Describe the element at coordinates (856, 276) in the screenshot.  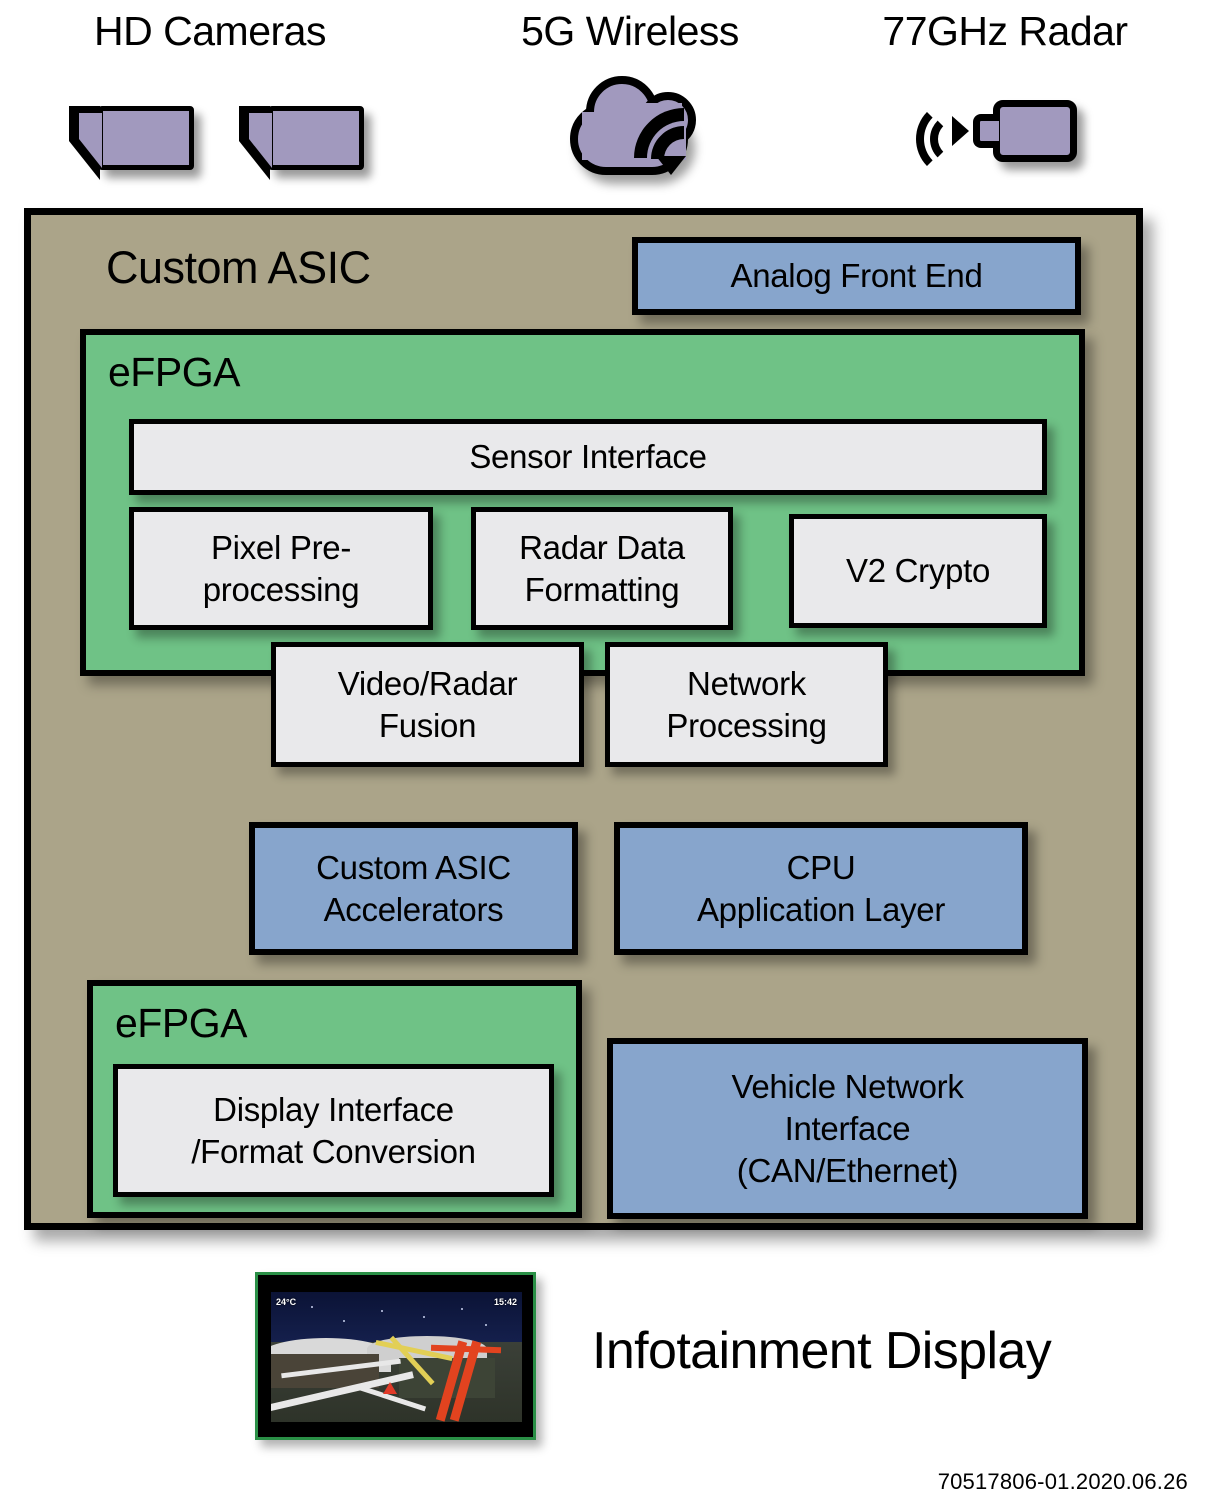
I see `analog-front-end-block: Analog Front End` at that location.